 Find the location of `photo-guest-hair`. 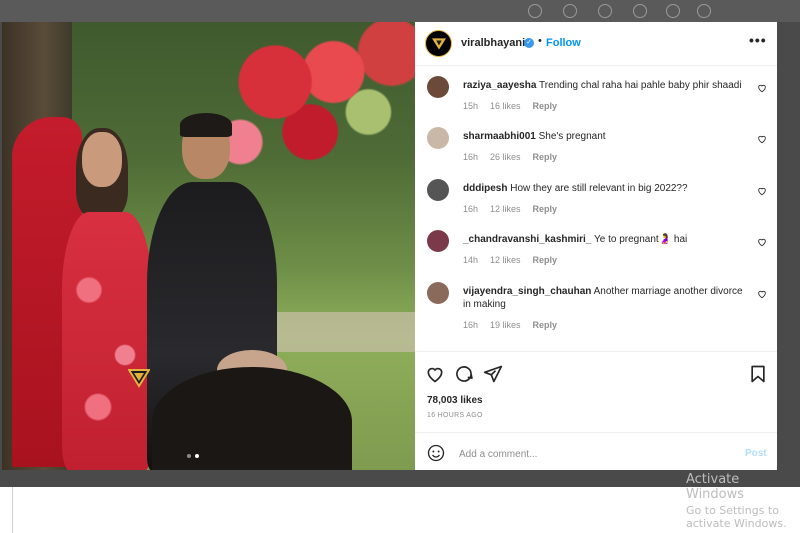

photo-guest-hair is located at coordinates (252, 418).